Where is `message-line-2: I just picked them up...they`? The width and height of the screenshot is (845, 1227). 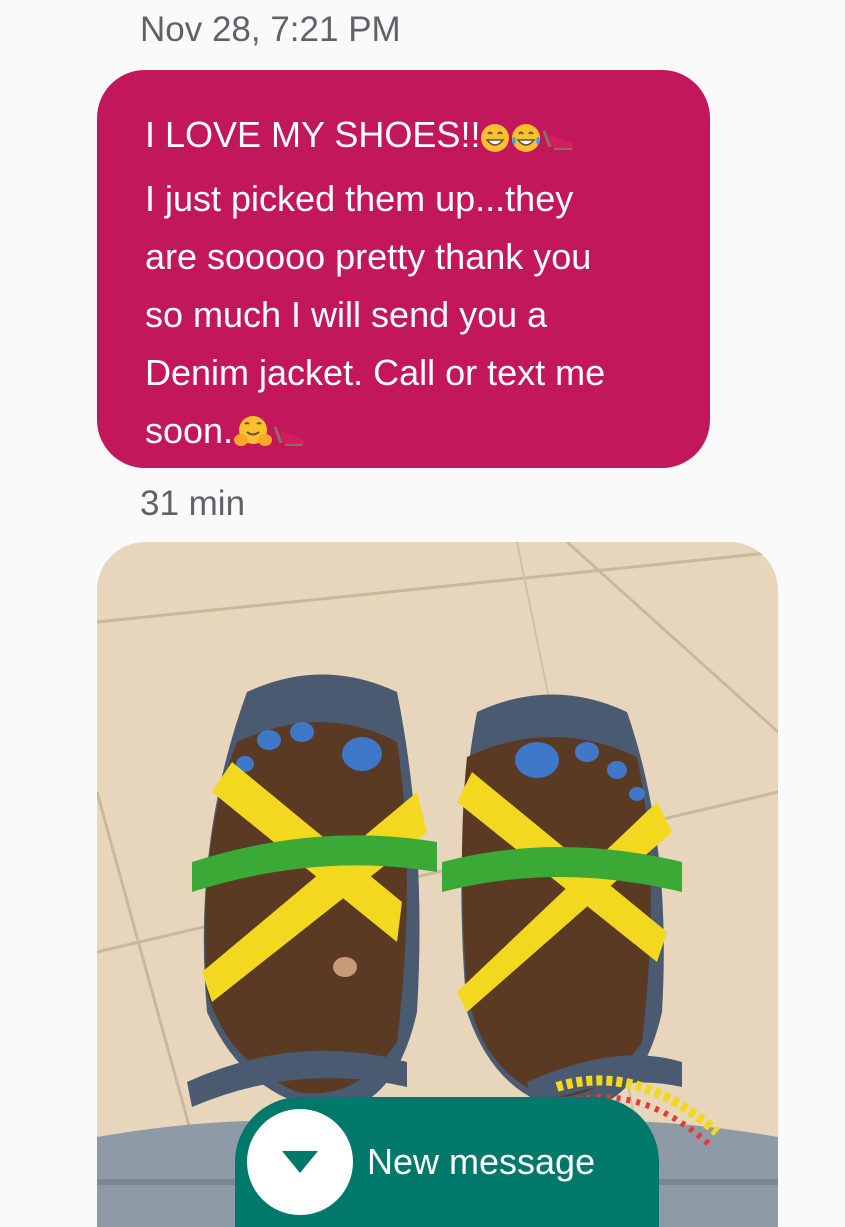
message-line-2: I just picked them up...they is located at coordinates (359, 198).